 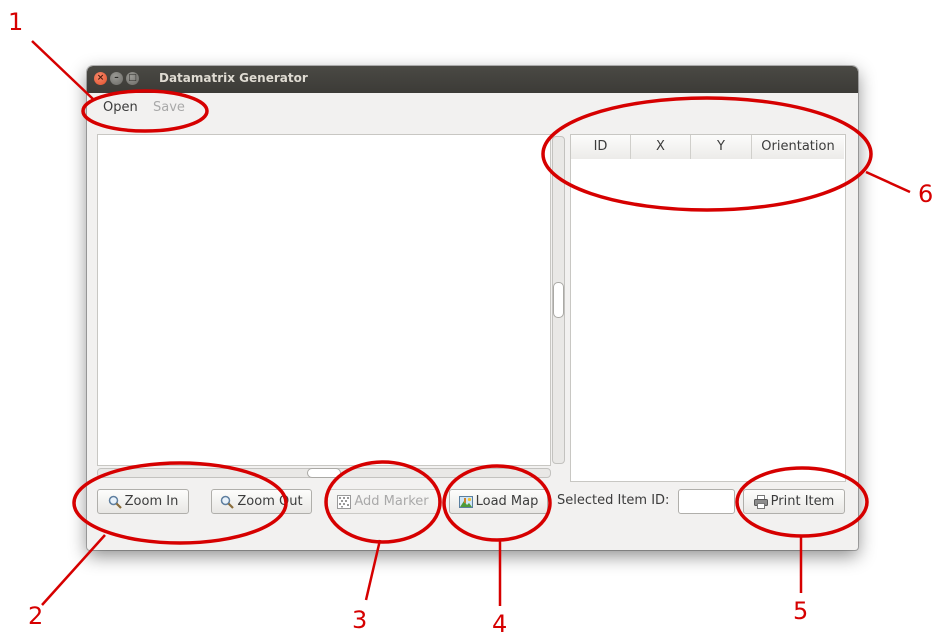 I want to click on annotation-label-2: 2, so click(x=36, y=616).